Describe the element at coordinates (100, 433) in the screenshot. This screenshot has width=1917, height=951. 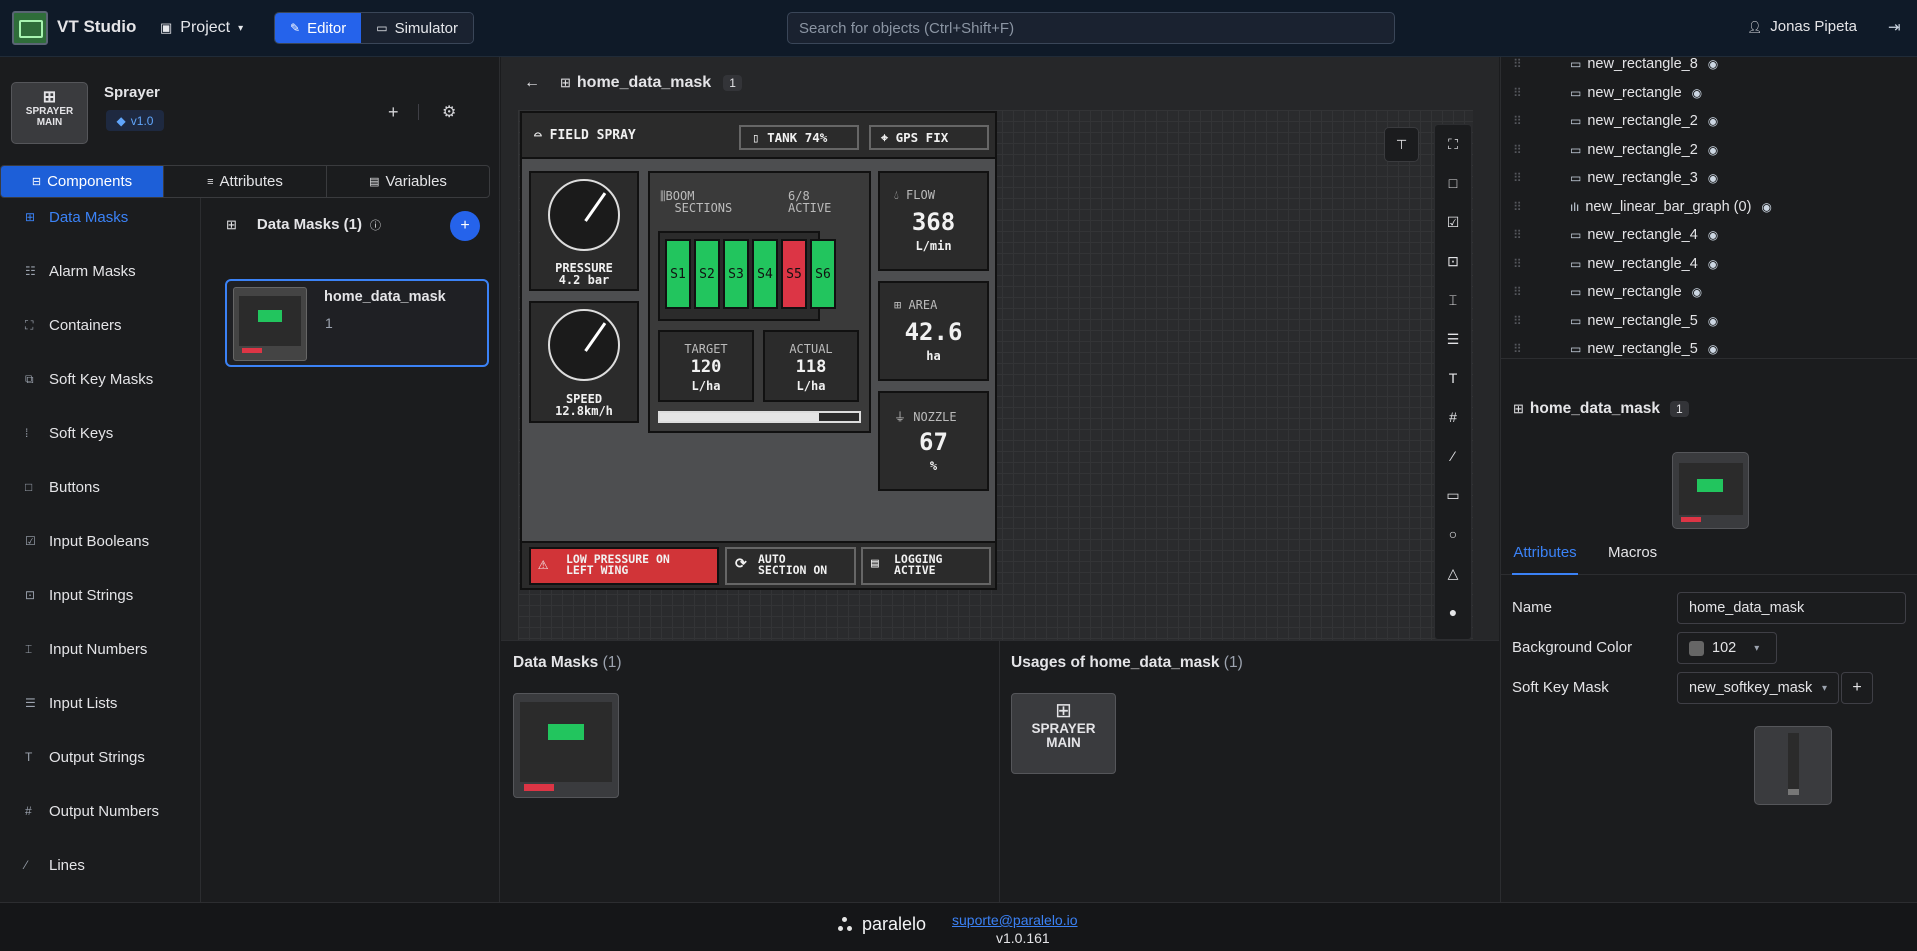
I see `sidebar-item-soft-keys: ⁞ Soft Keys` at that location.